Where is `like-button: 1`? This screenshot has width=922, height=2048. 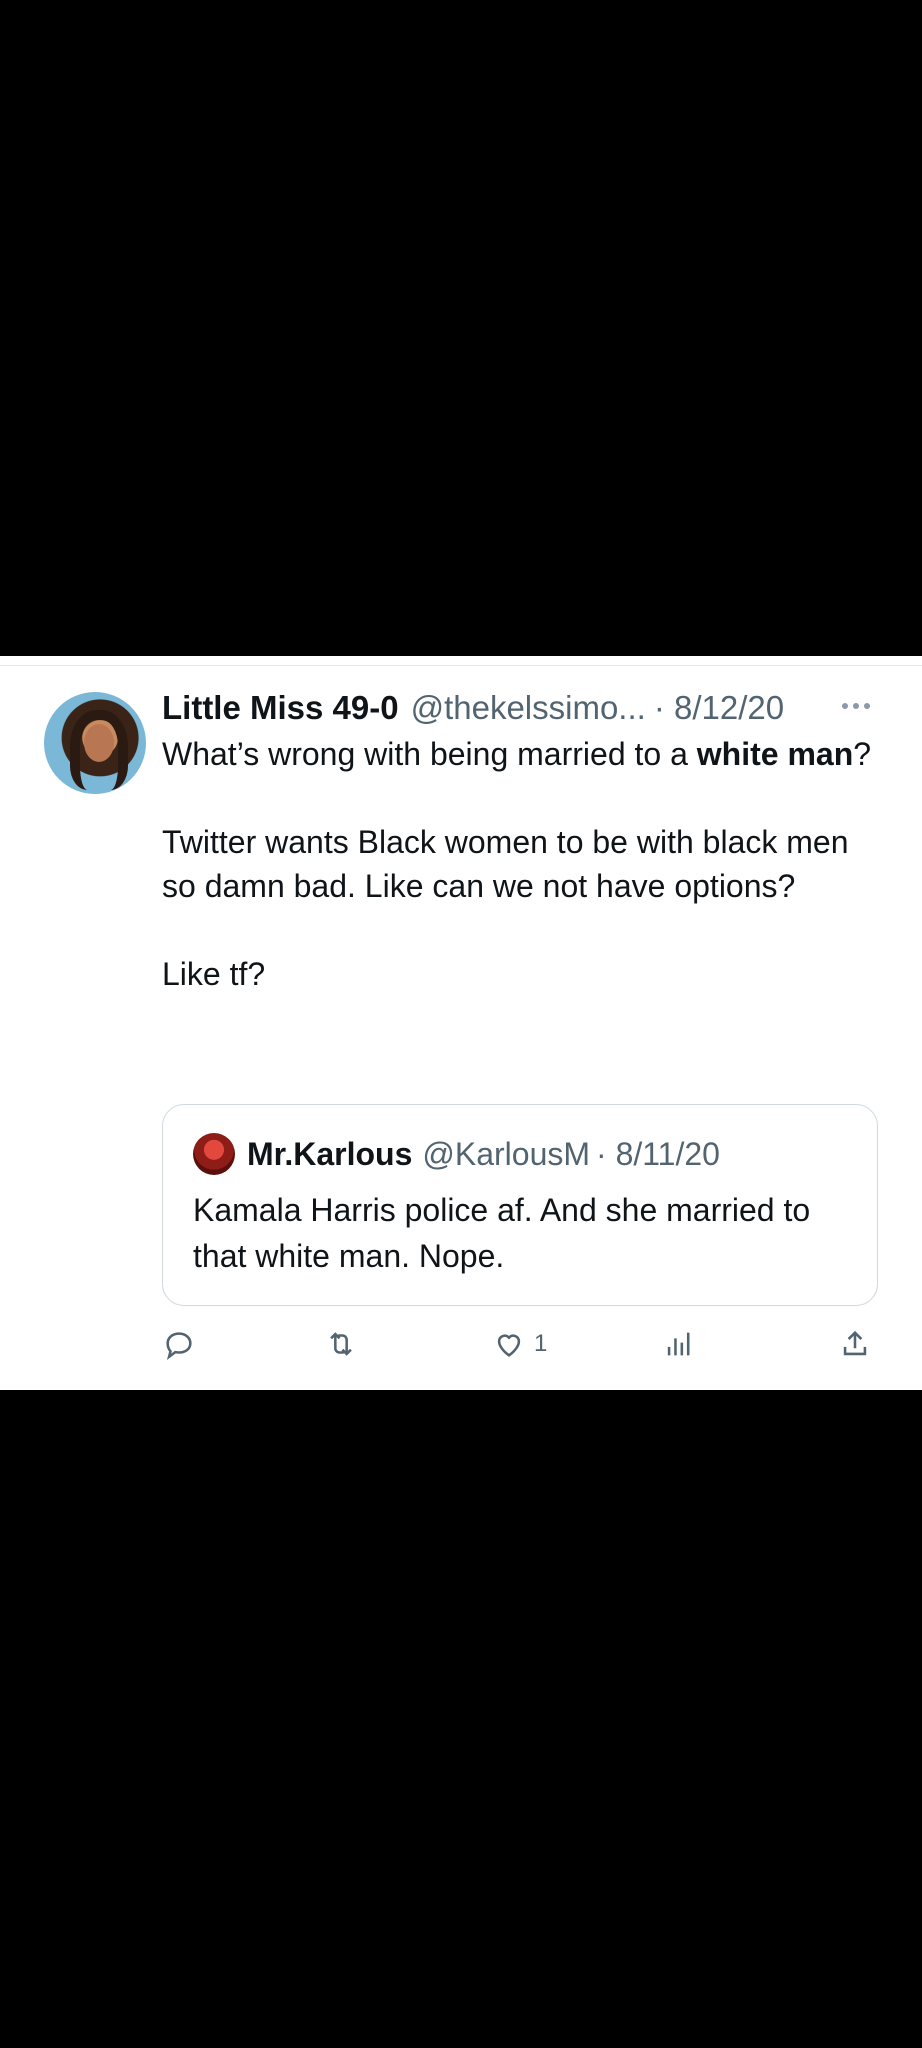
like-button: 1 is located at coordinates (519, 1344).